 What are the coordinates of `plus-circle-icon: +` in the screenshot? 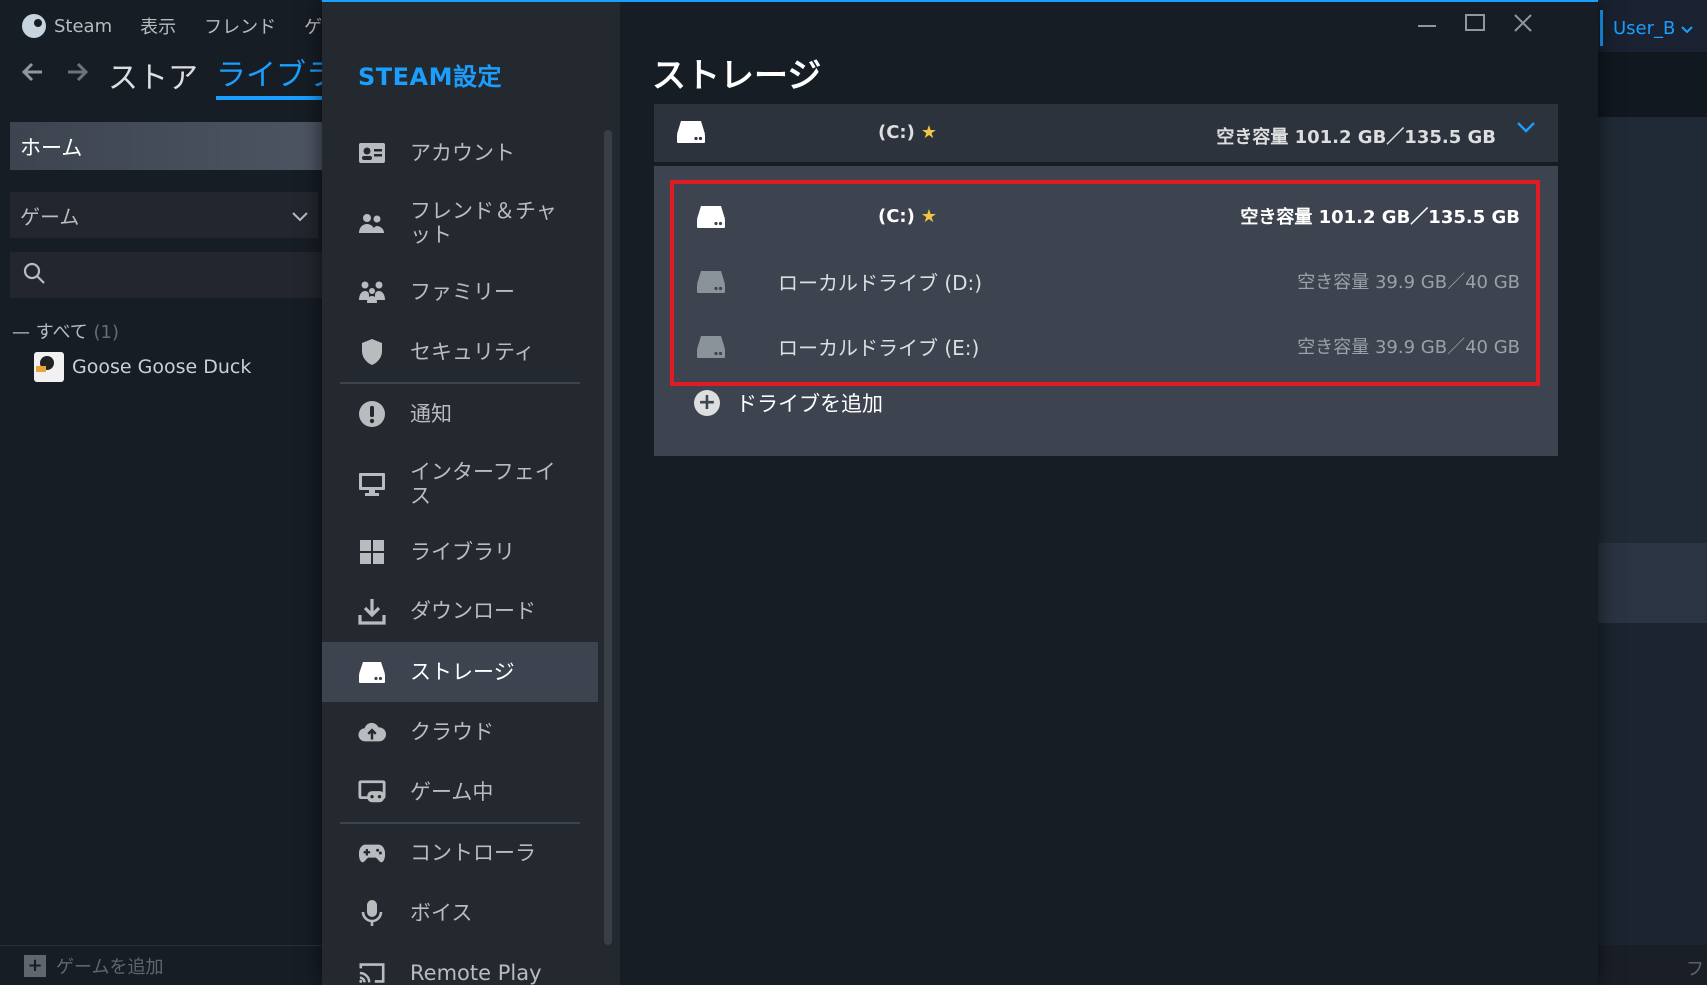 It's located at (707, 403).